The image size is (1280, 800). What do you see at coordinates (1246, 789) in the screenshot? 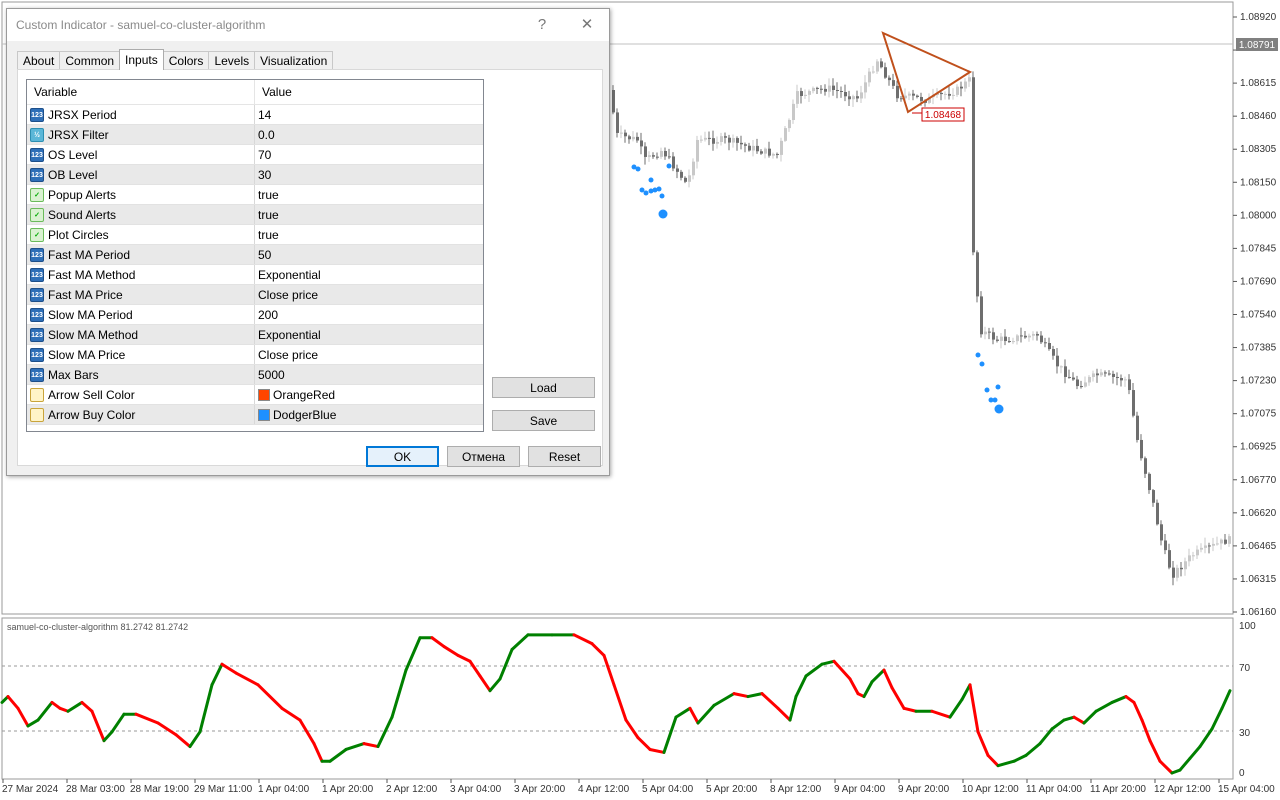
I see `time-tick-label: 15 Apr 04:00` at bounding box center [1246, 789].